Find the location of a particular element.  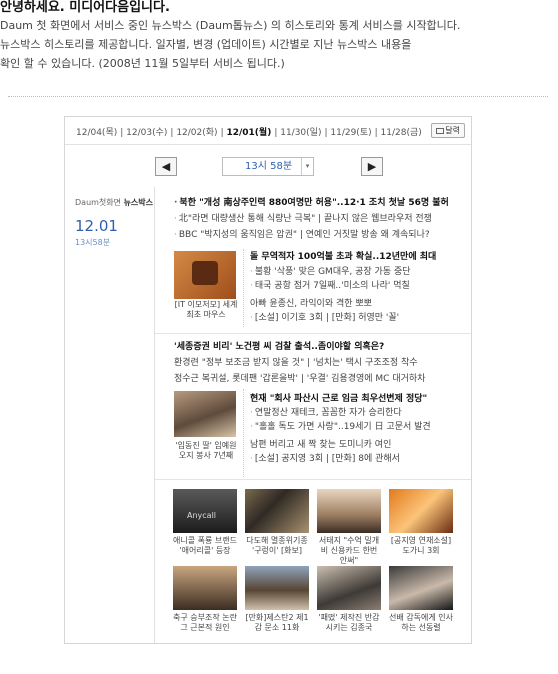

intro-line: 확인 할 수 있습니다. (2008년 11월 5일부터 서비스 됩니다.) is located at coordinates (142, 63).